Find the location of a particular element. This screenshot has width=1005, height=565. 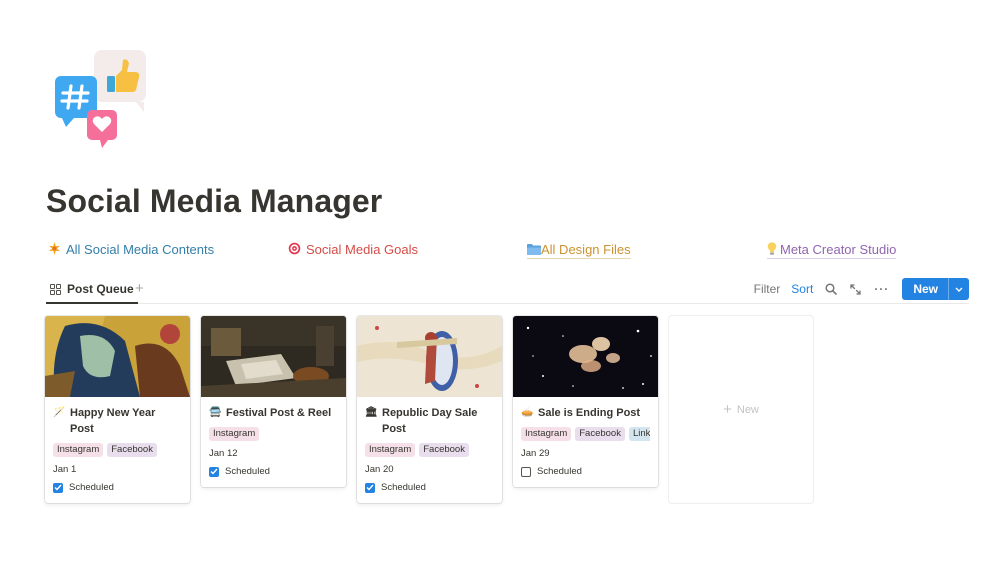

tag: Linked is located at coordinates (639, 434).